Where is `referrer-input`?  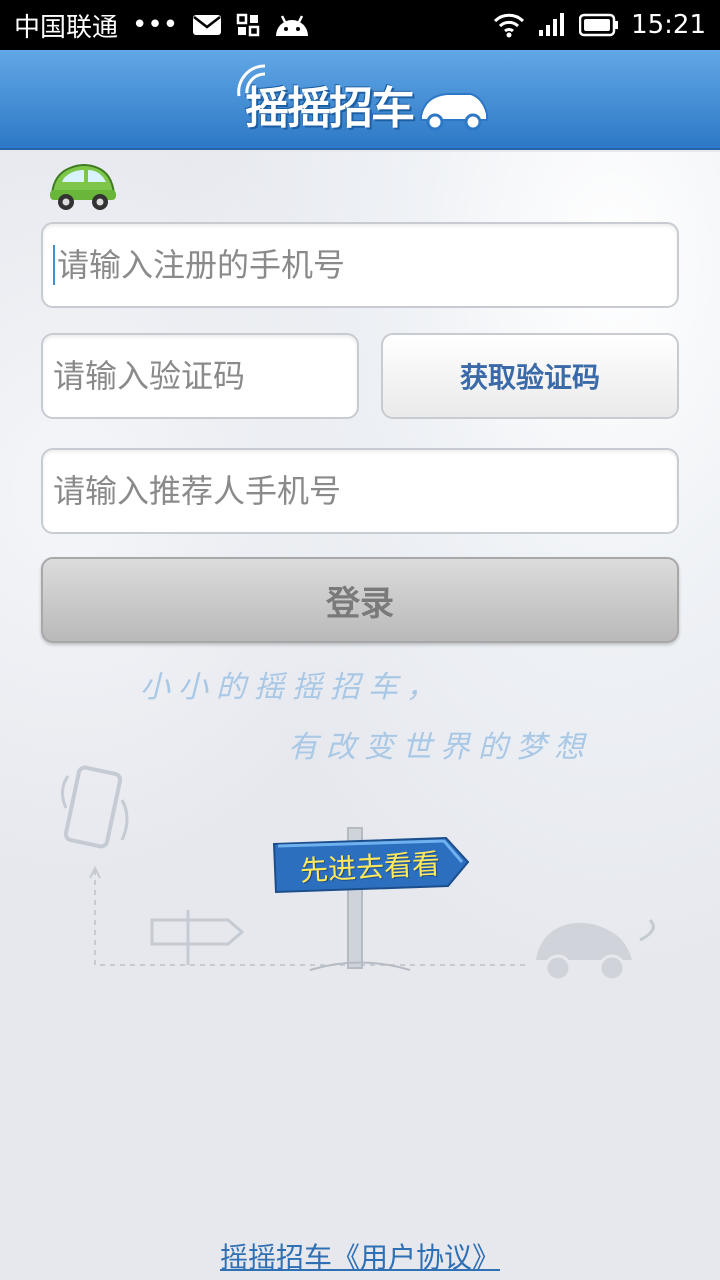
referrer-input is located at coordinates (365, 491).